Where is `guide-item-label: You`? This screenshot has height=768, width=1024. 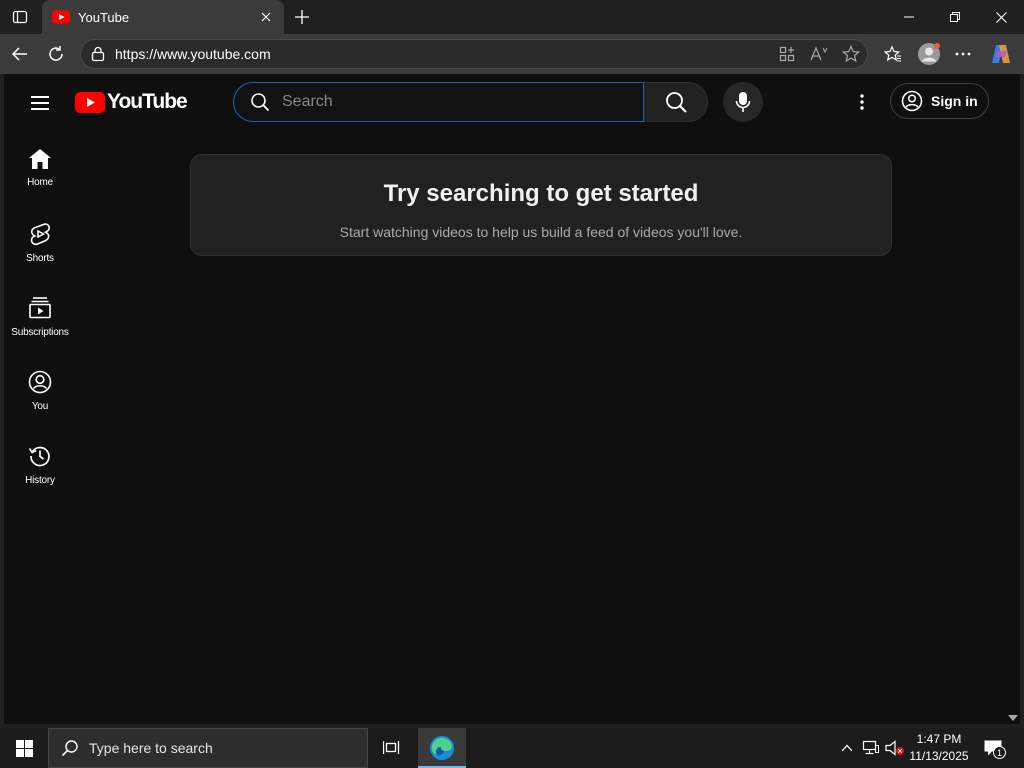
guide-item-label: You is located at coordinates (40, 406).